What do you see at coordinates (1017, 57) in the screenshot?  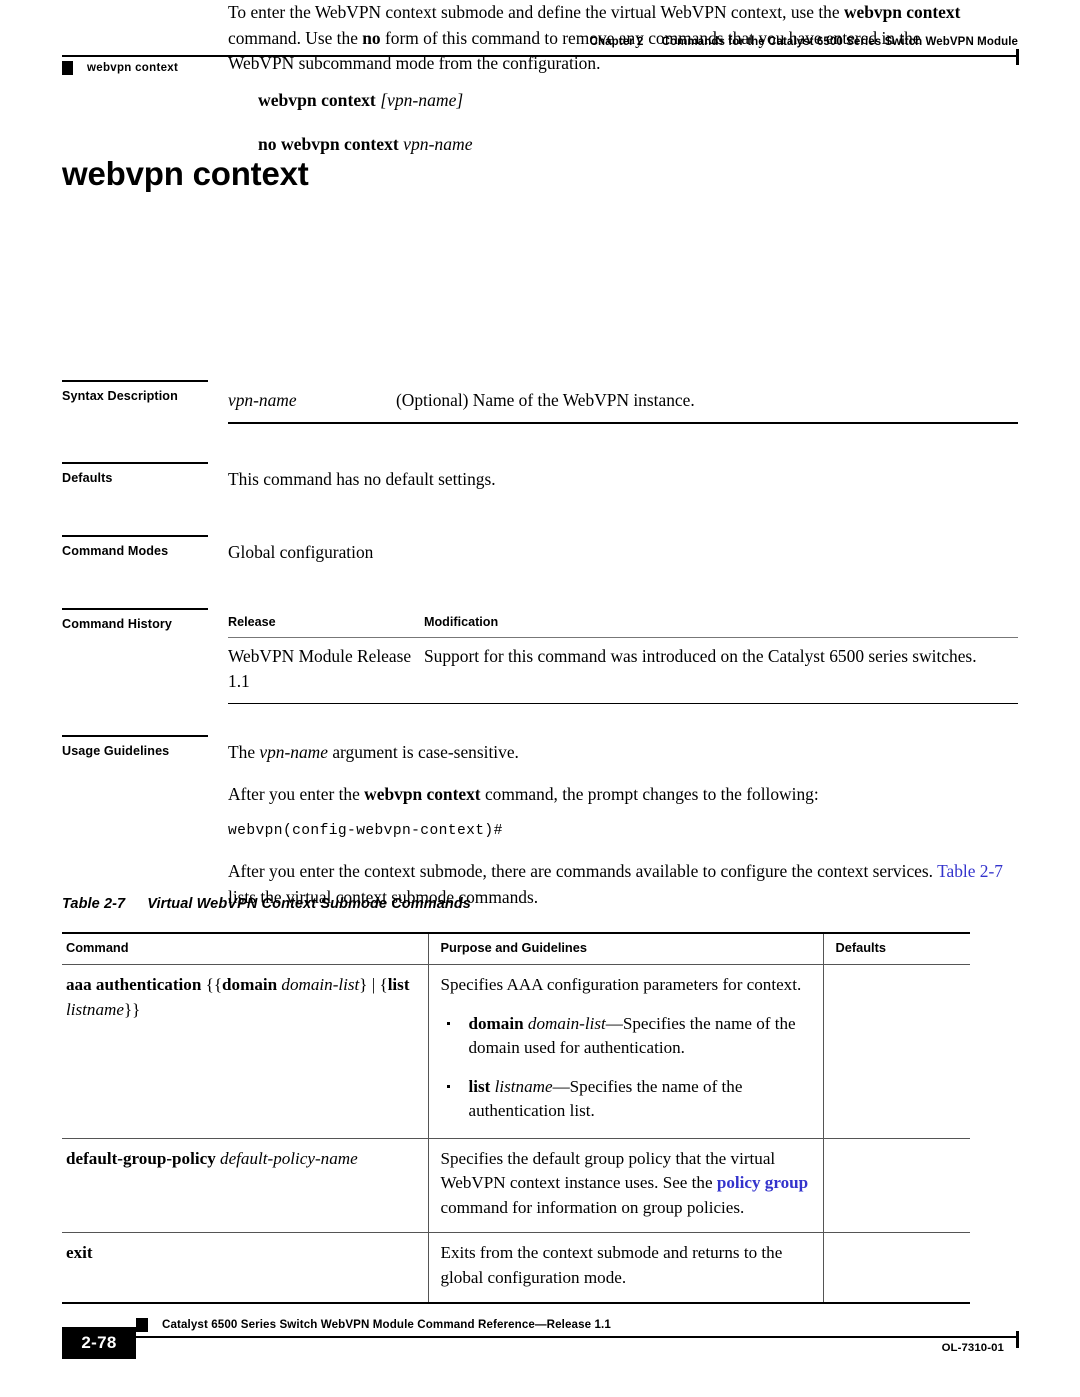 I see `header-rule-tick` at bounding box center [1017, 57].